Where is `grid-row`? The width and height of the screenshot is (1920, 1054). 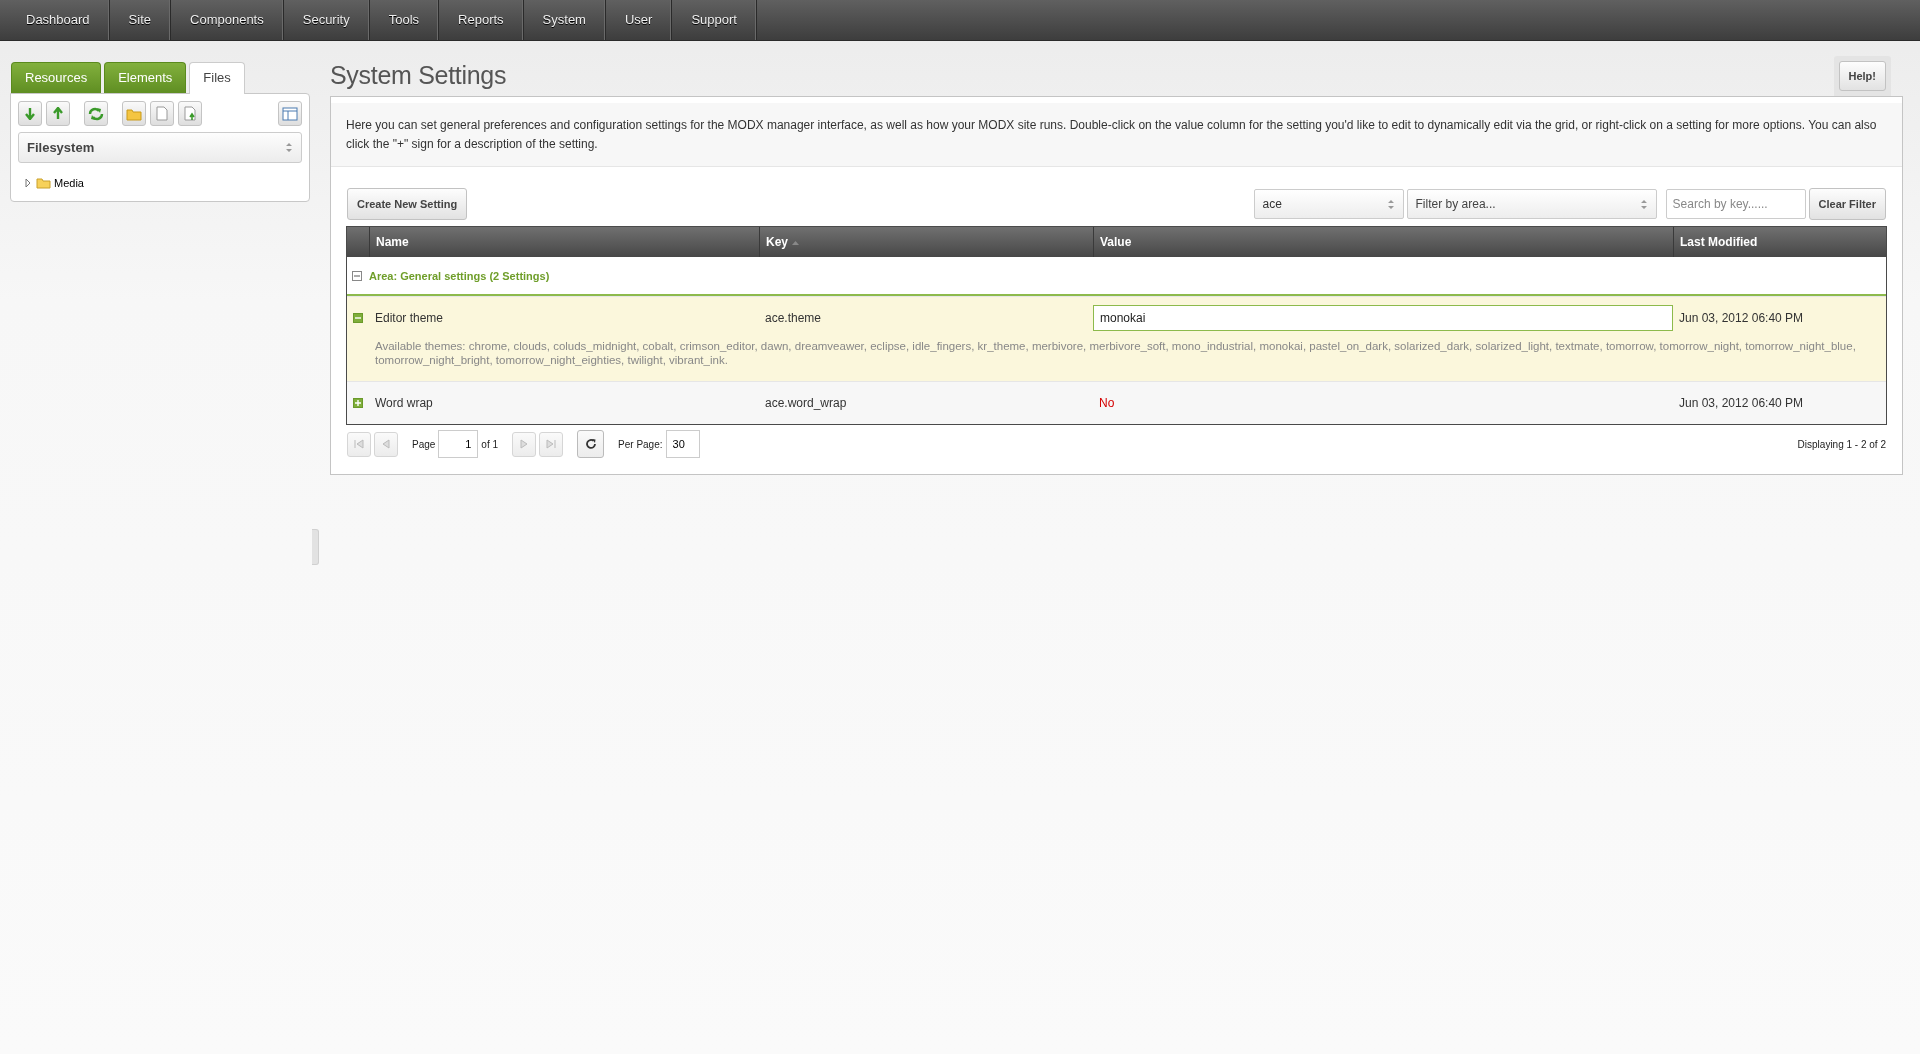
grid-row is located at coordinates (1116, 338).